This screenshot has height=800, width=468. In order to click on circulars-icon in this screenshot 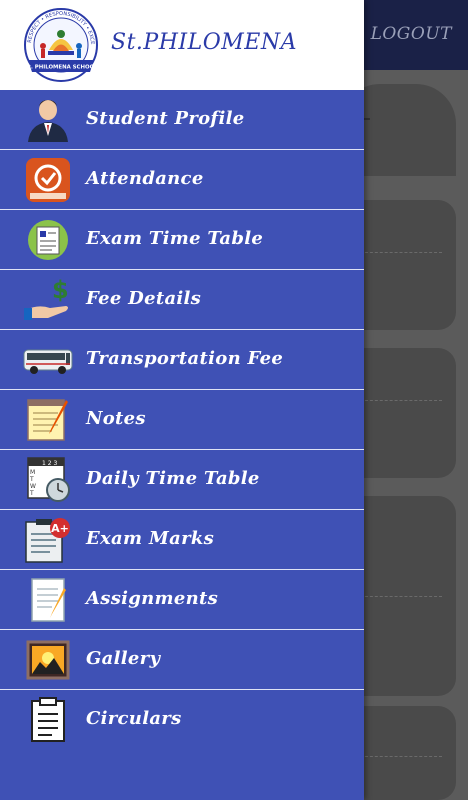, I will do `click(48, 720)`.